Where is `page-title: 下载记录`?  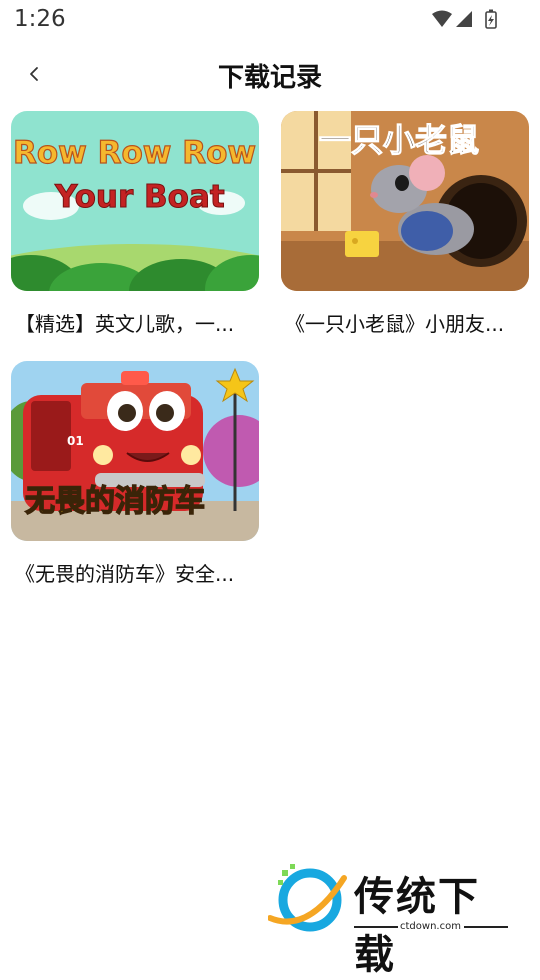 page-title: 下载记录 is located at coordinates (269, 78).